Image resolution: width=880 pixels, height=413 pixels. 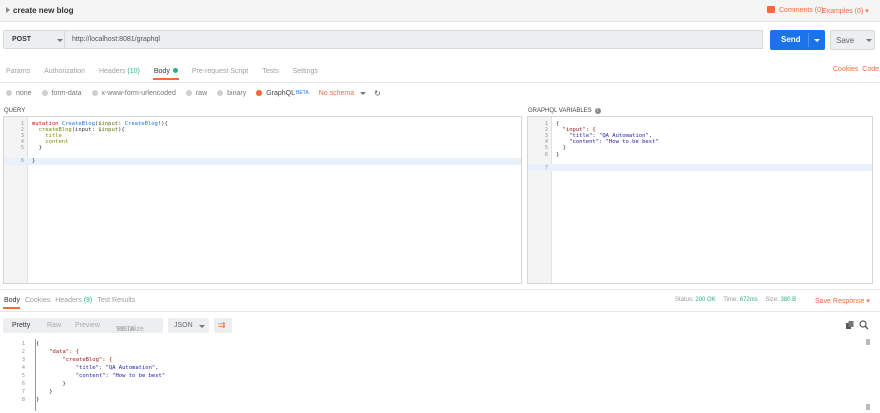 What do you see at coordinates (166, 71) in the screenshot?
I see `tab-body: Body` at bounding box center [166, 71].